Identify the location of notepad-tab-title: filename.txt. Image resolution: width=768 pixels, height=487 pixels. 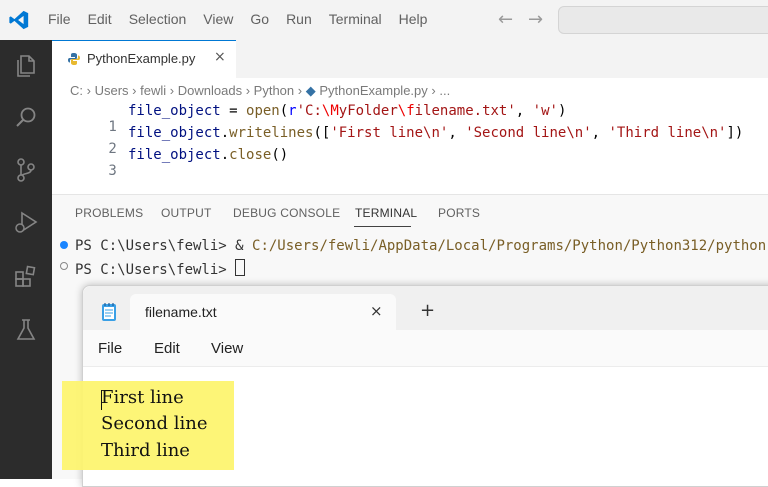
(181, 312).